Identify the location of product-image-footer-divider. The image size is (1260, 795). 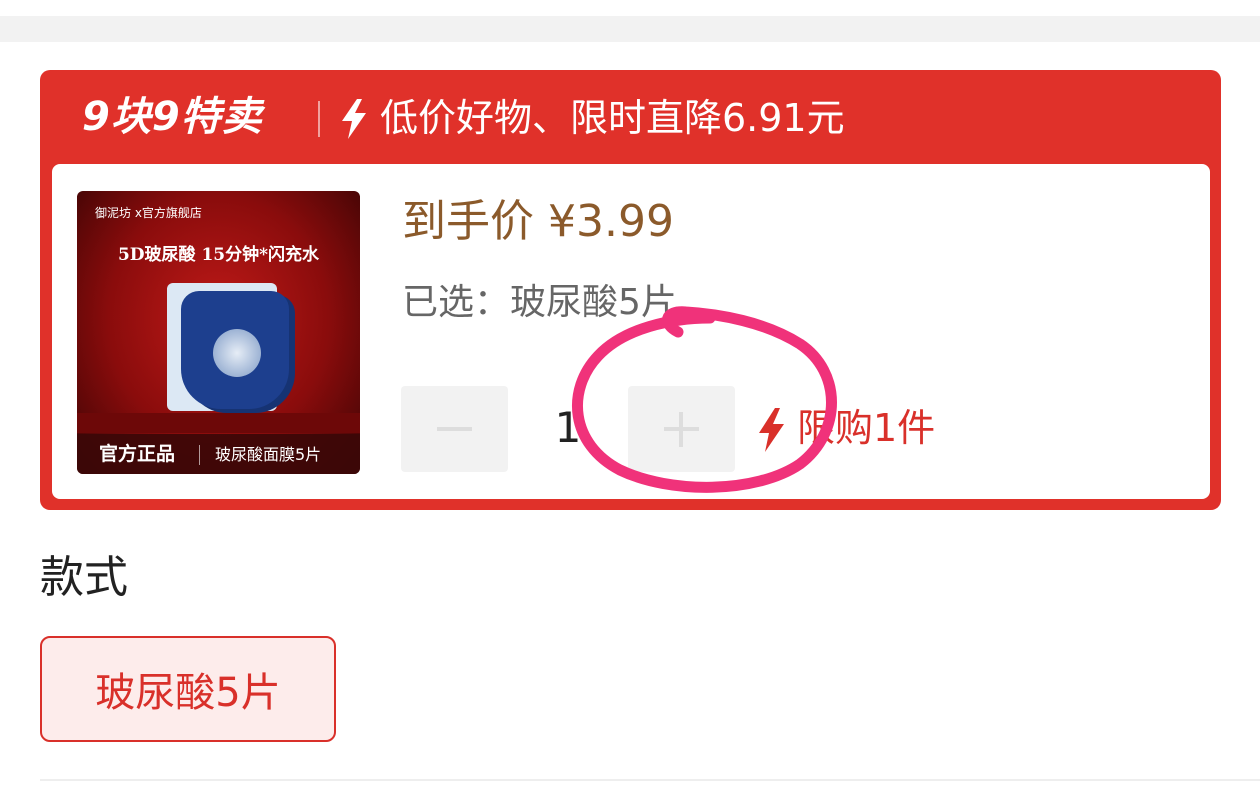
(199, 455).